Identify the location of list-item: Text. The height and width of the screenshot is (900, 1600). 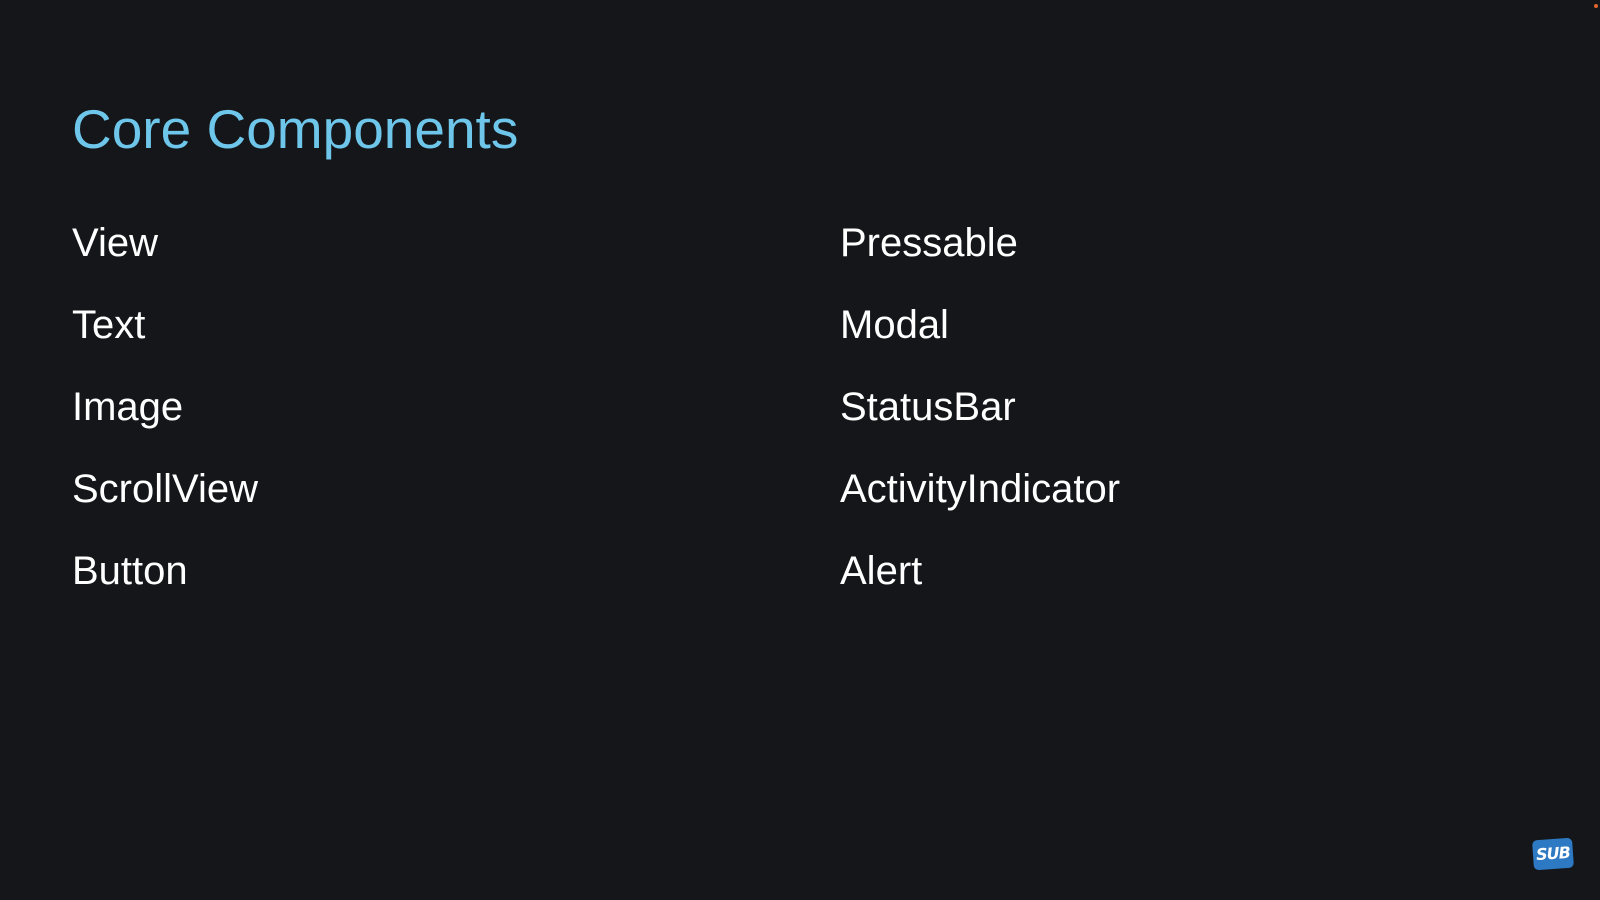
(109, 325).